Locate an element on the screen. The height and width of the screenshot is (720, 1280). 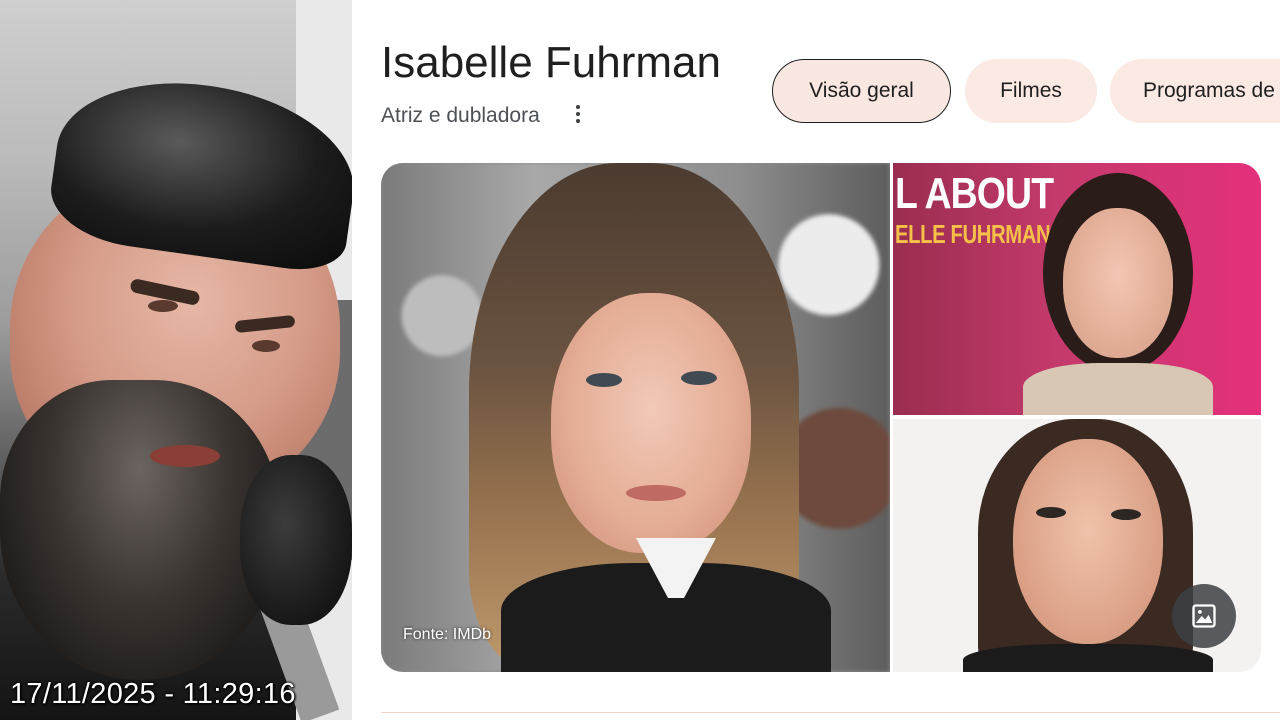
tab-overview: Visão geral is located at coordinates (861, 91).